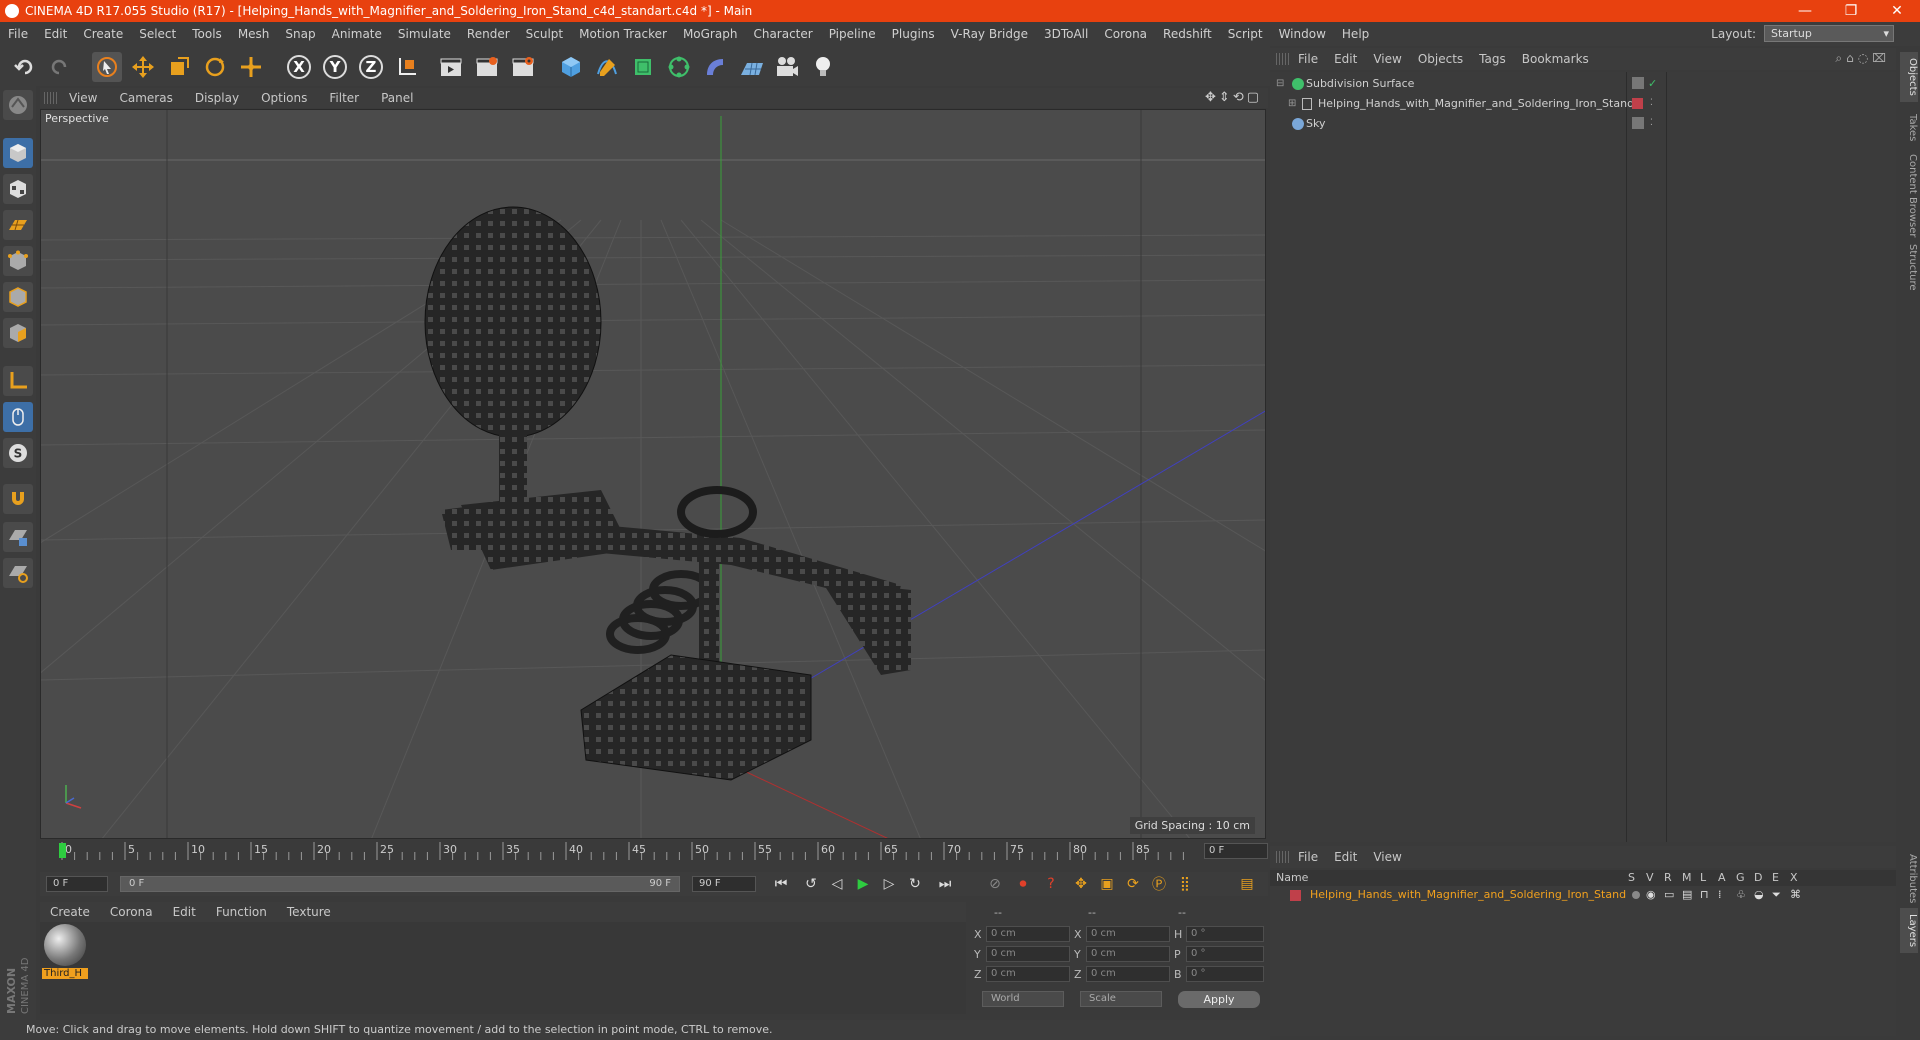  Describe the element at coordinates (863, 884) in the screenshot. I see `play-button: ▶` at that location.